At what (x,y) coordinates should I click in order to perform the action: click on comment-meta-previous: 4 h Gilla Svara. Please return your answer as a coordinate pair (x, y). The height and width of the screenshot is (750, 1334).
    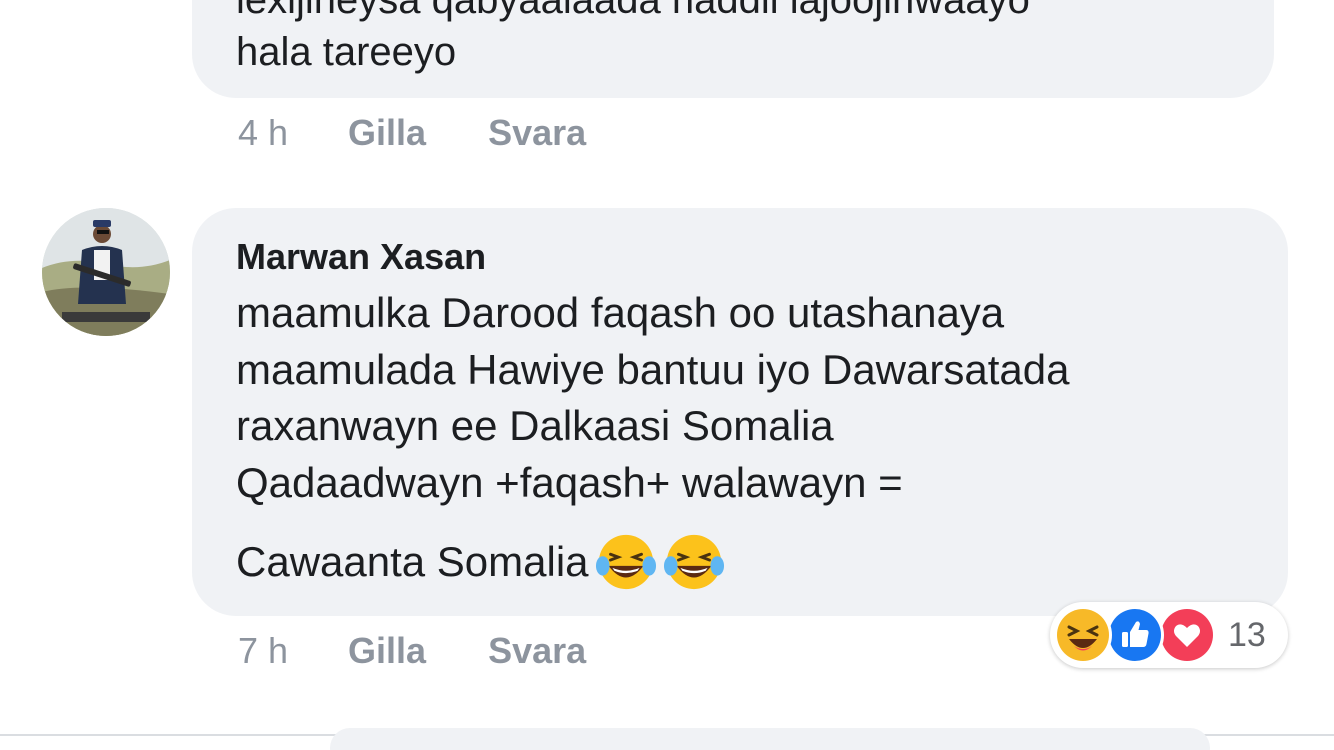
    Looking at the image, I should click on (443, 133).